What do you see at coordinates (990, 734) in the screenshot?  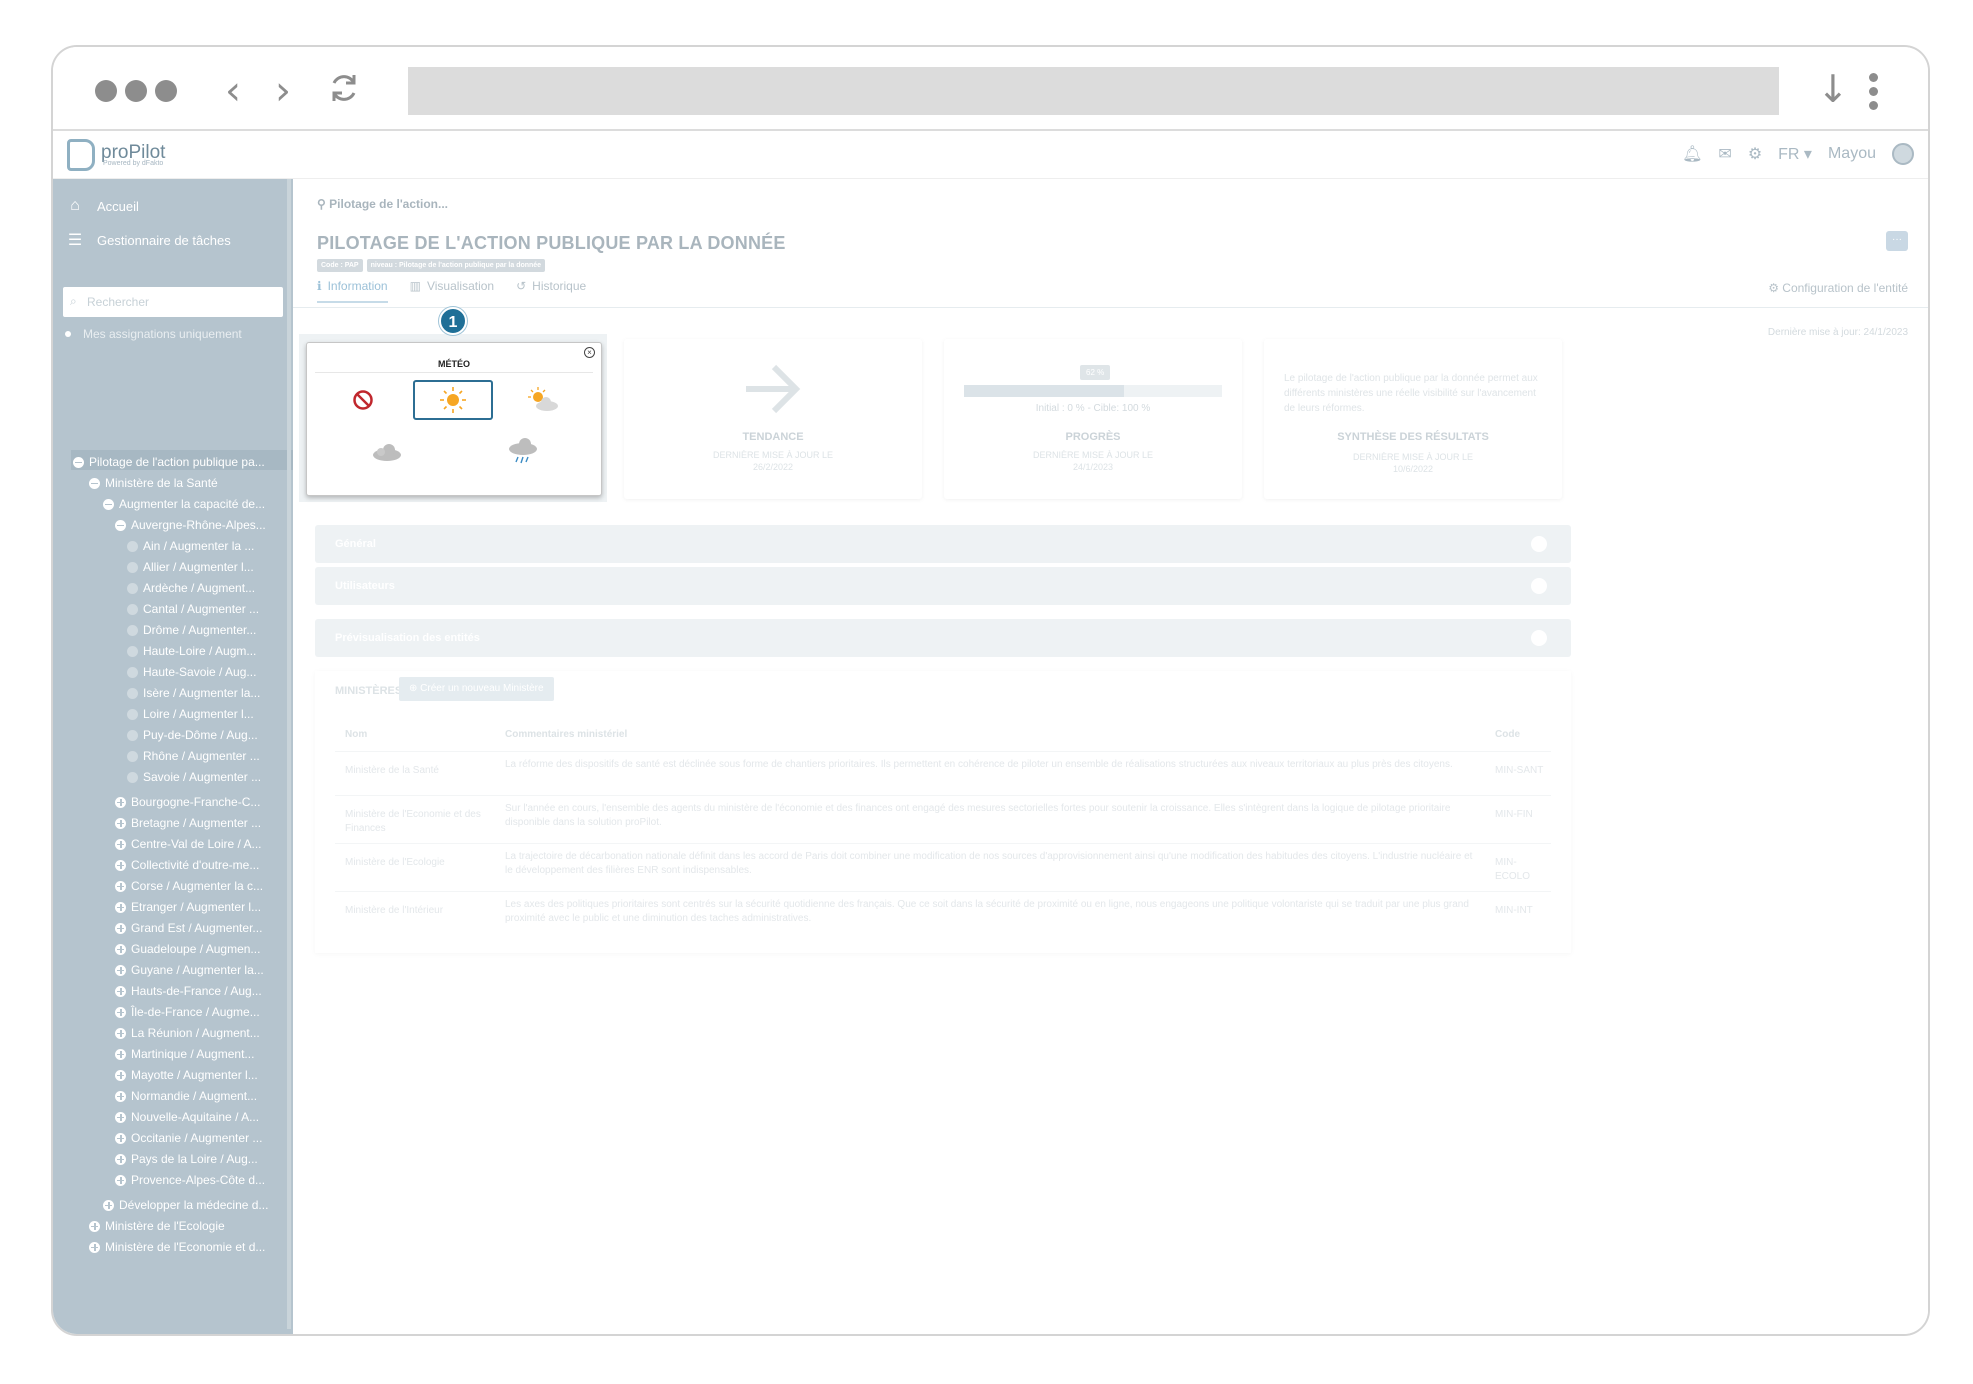 I see `column-commentaires: Commentaires ministériel` at bounding box center [990, 734].